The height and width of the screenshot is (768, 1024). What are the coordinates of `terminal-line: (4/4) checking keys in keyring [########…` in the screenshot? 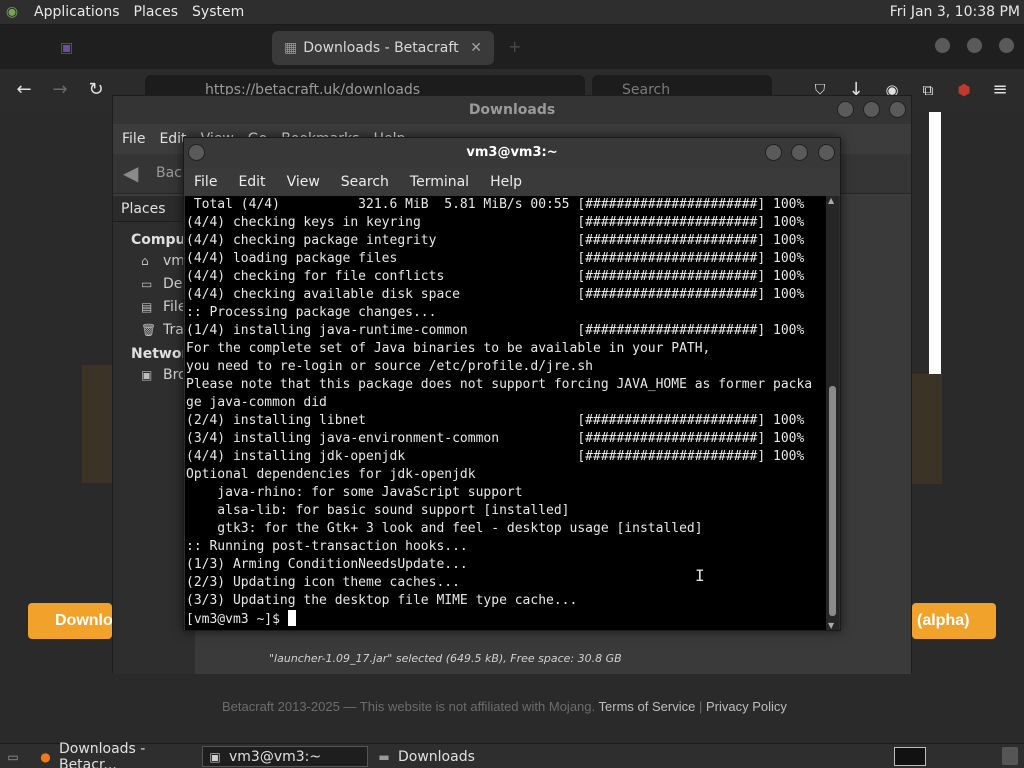 It's located at (495, 222).